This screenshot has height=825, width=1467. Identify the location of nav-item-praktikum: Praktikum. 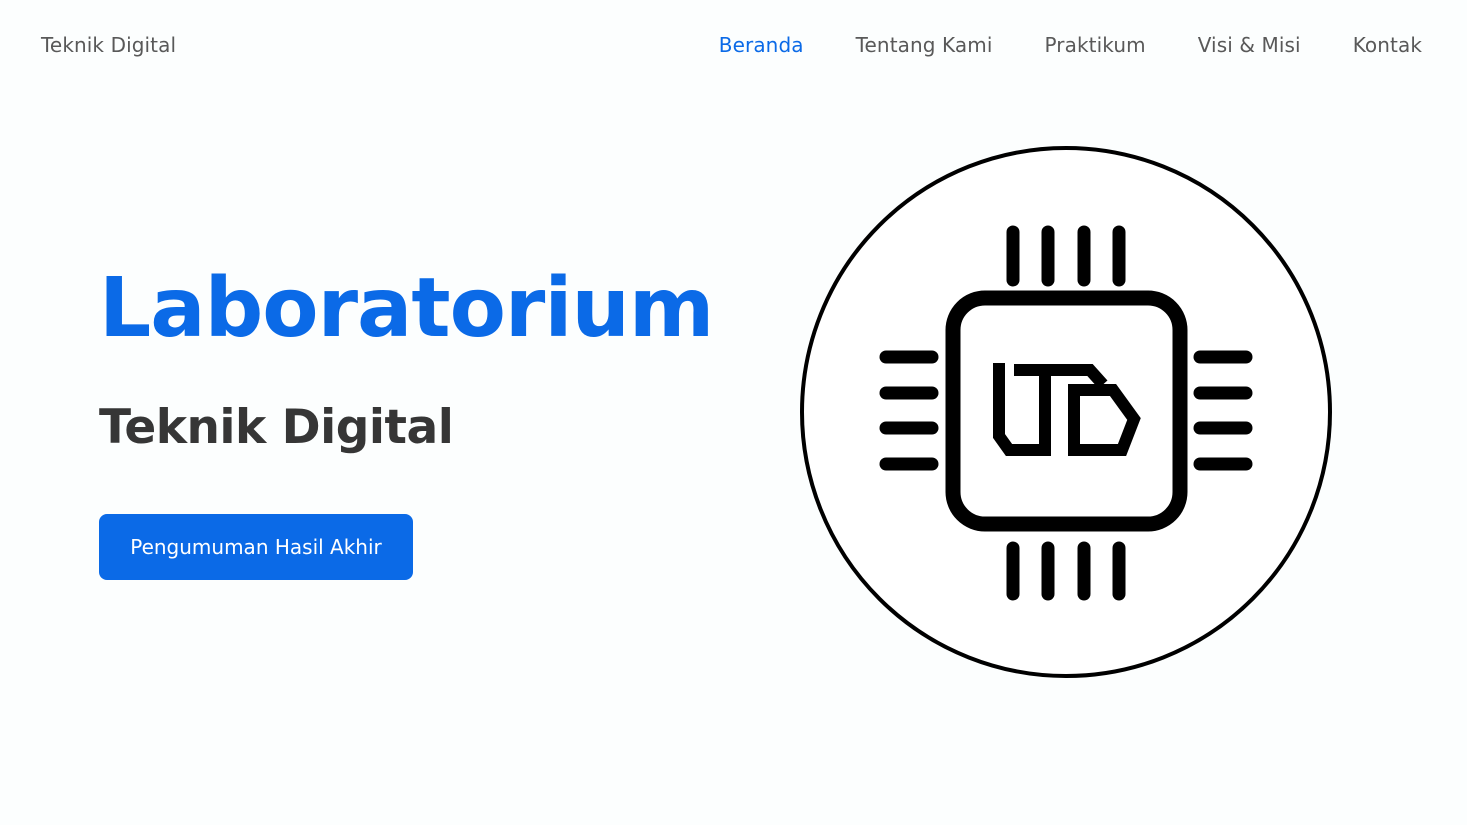
(1095, 45).